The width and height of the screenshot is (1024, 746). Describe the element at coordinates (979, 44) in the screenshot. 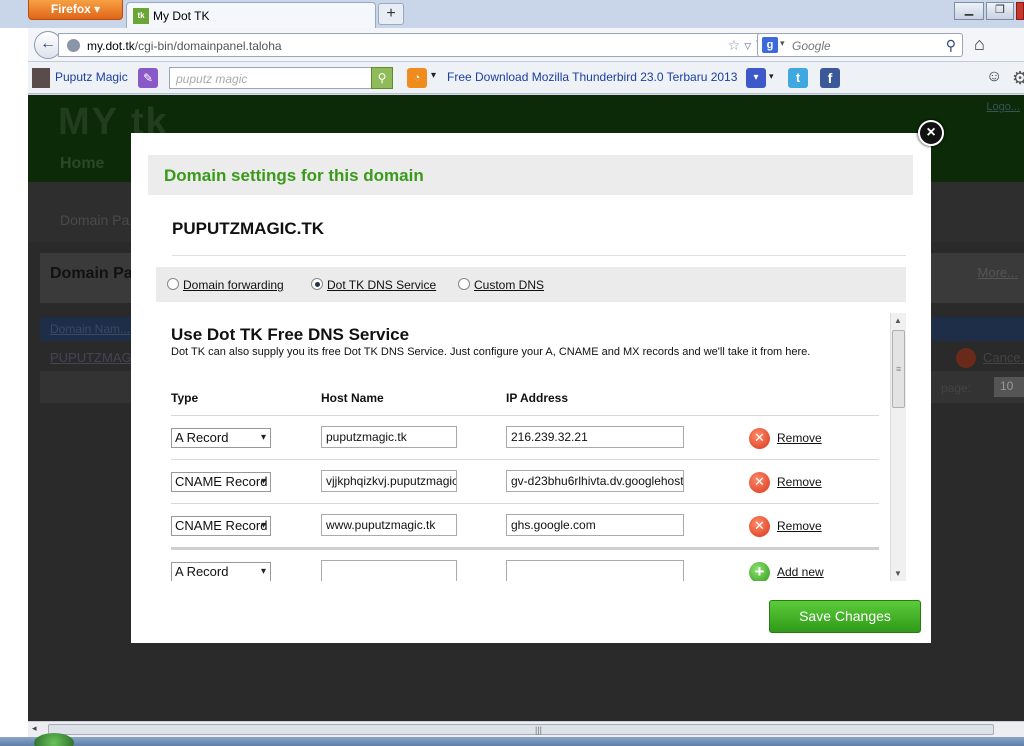

I see `home-icon: ⌂` at that location.